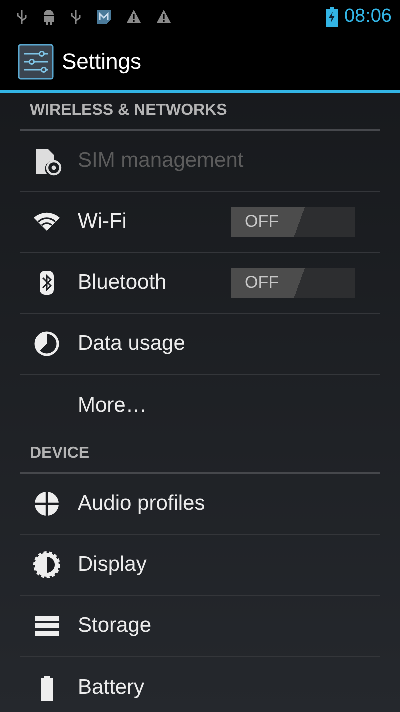  What do you see at coordinates (36, 62) in the screenshot?
I see `settings-sliders-icon` at bounding box center [36, 62].